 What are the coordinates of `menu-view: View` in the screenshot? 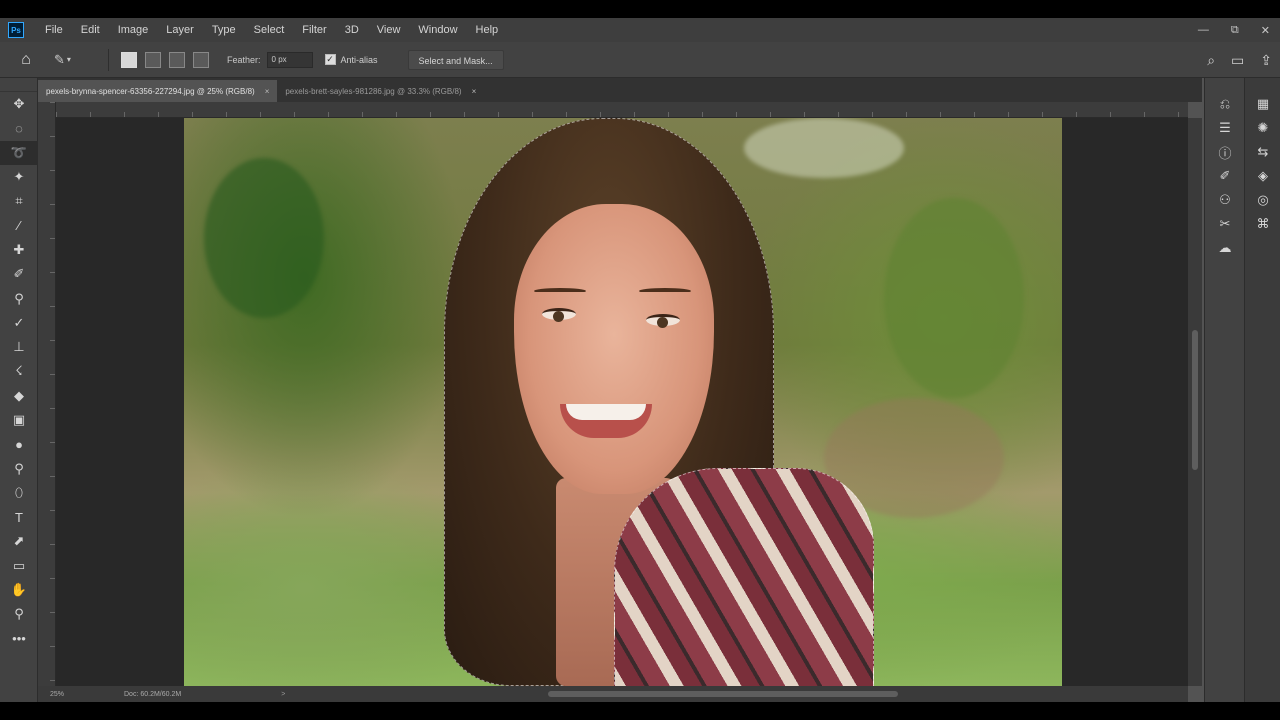 It's located at (389, 30).